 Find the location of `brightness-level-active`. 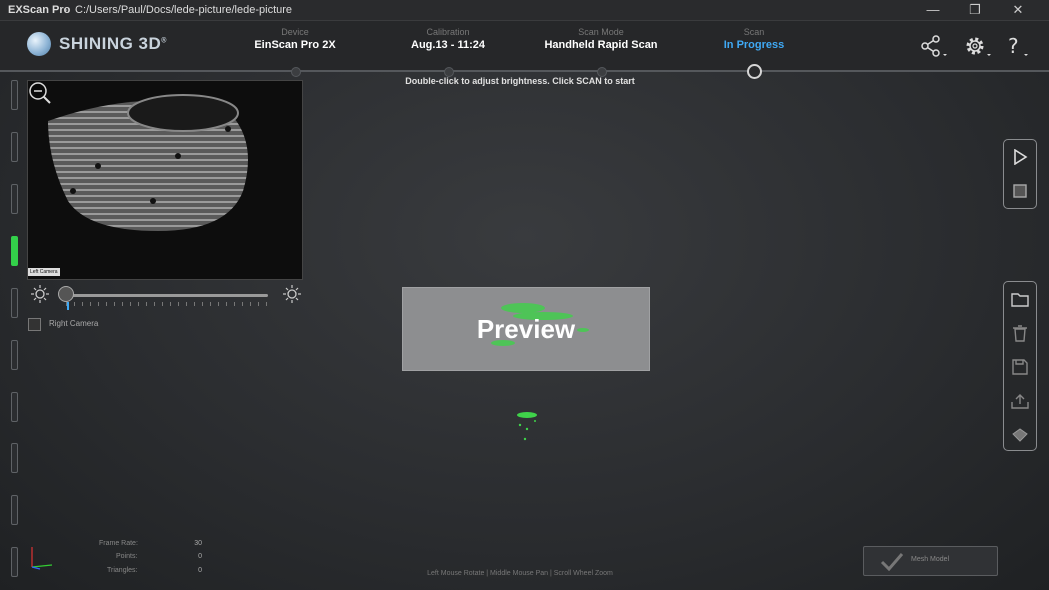

brightness-level-active is located at coordinates (14, 251).